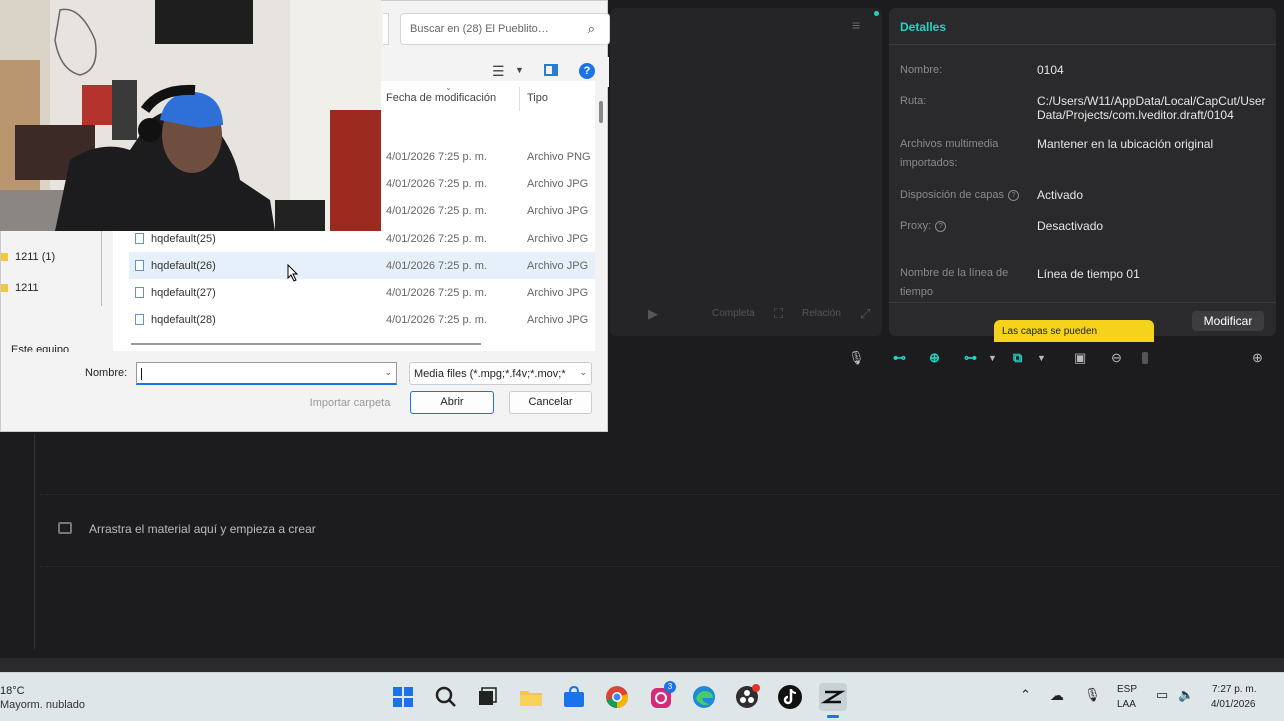 This screenshot has height=721, width=1284. What do you see at coordinates (642, 665) in the screenshot?
I see `timeline-scrollbar` at bounding box center [642, 665].